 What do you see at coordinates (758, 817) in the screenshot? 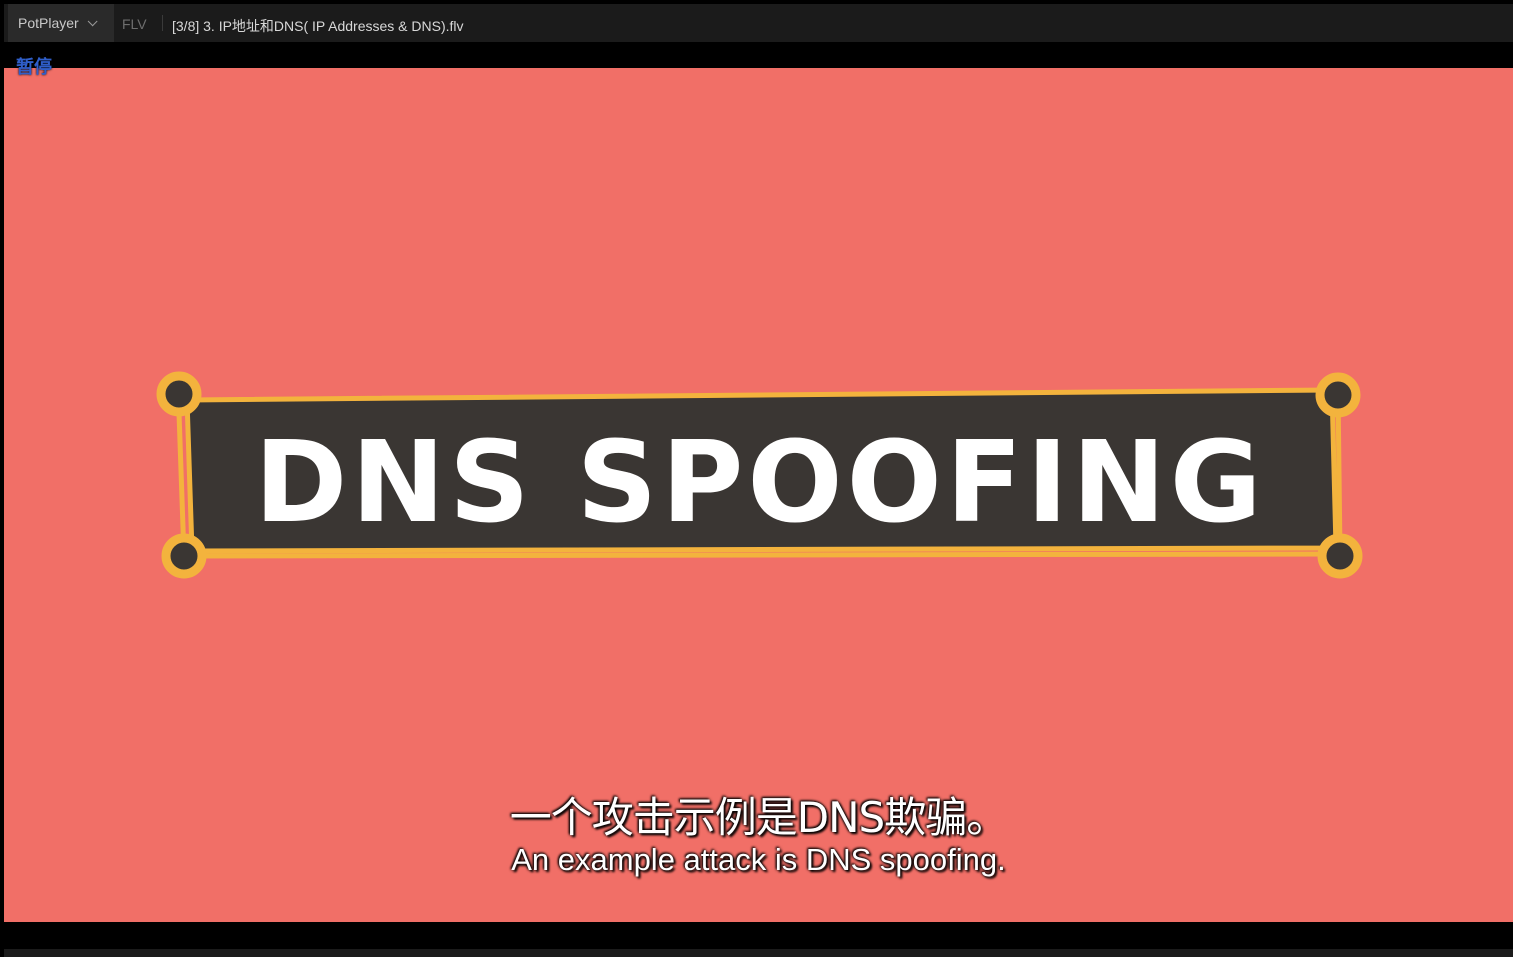
I see `subtitle-chinese: 一个攻击示例是DNS欺骗。` at bounding box center [758, 817].